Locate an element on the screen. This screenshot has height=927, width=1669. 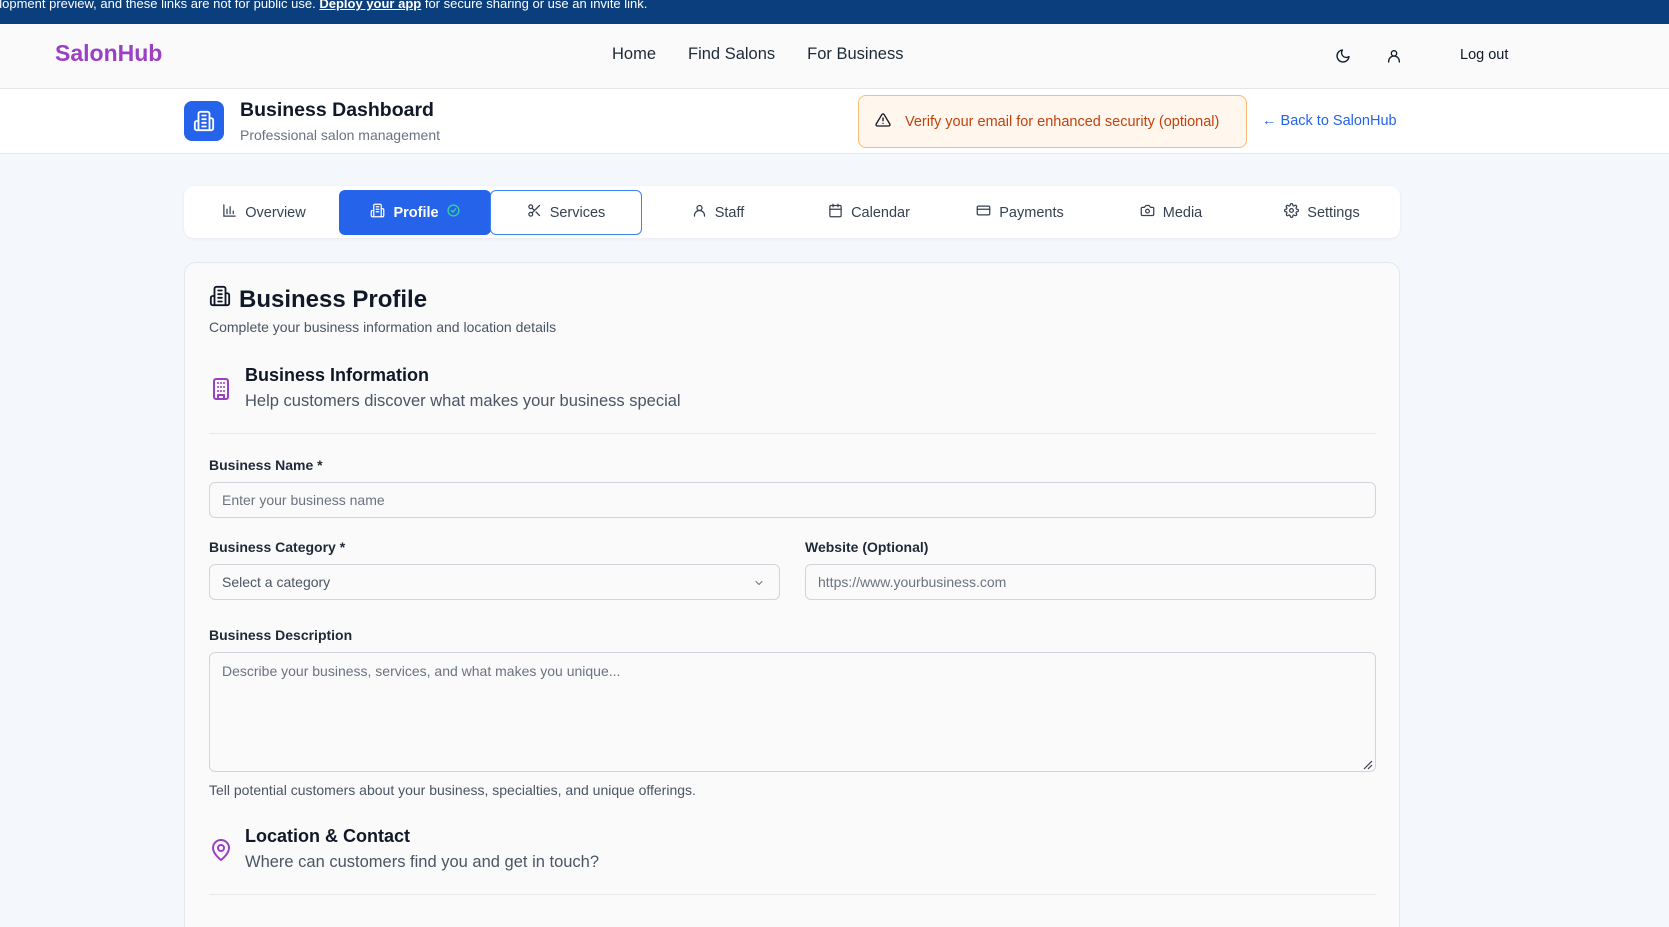
gear-icon is located at coordinates (1292, 212).